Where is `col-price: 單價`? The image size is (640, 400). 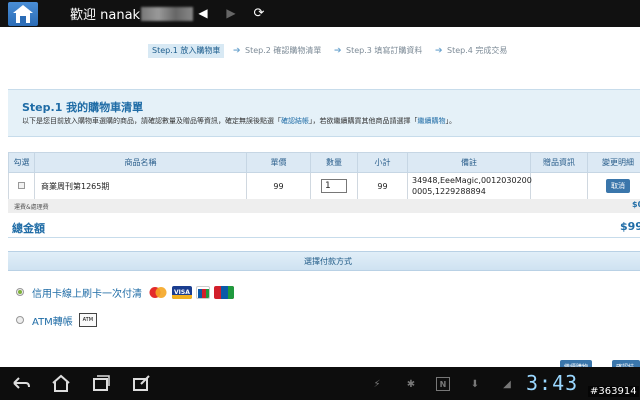 col-price: 單價 is located at coordinates (278, 162).